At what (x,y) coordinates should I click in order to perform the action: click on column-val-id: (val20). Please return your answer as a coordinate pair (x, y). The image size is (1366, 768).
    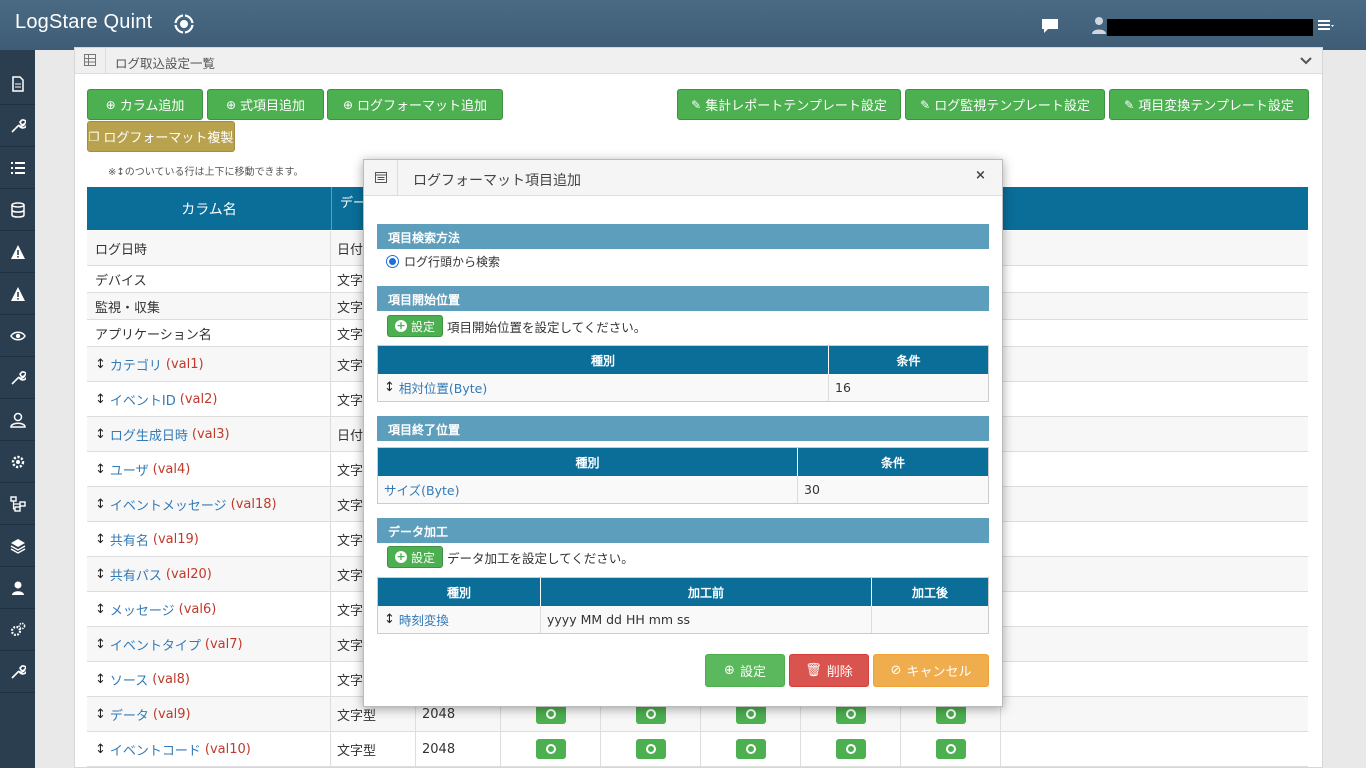
    Looking at the image, I should click on (188, 574).